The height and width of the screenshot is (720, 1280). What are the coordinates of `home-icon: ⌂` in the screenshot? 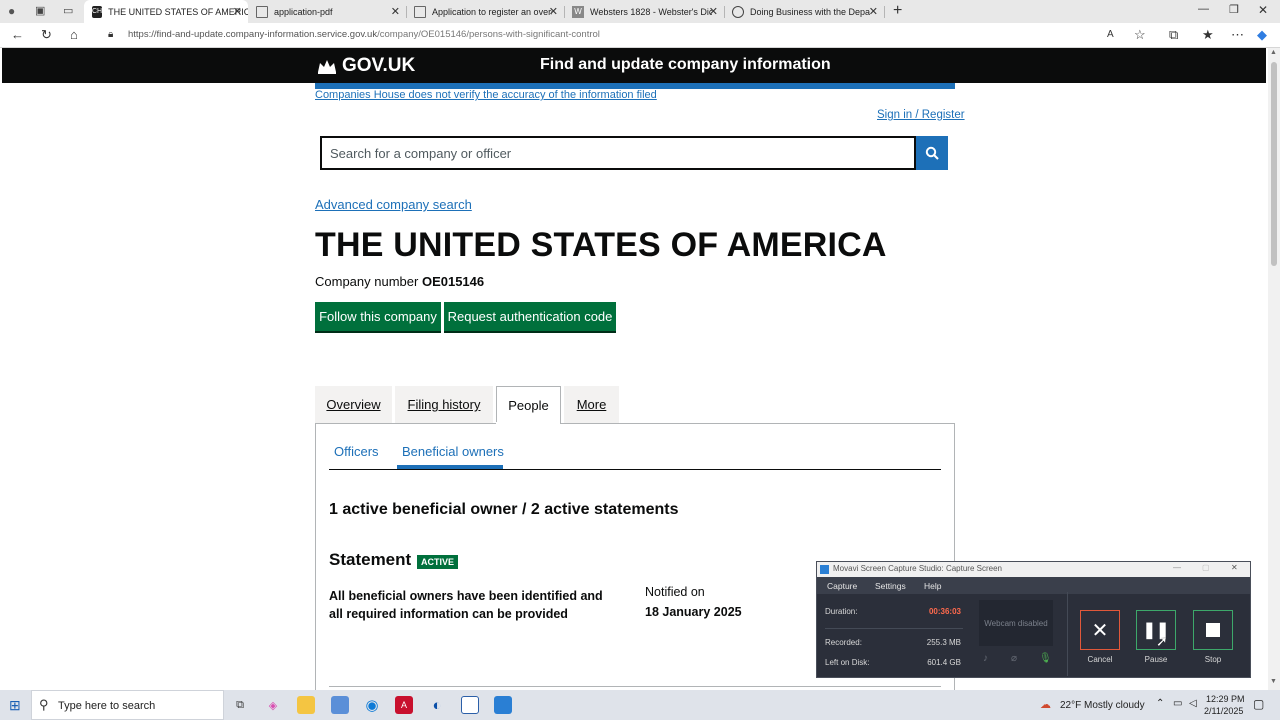 It's located at (74, 34).